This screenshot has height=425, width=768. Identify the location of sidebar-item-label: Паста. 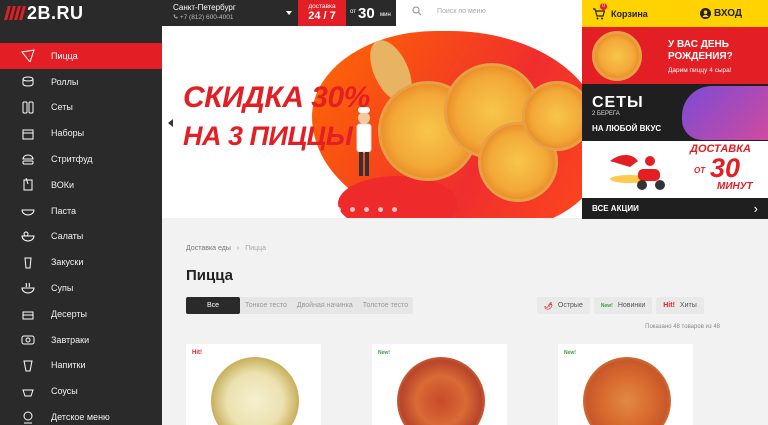
(64, 210).